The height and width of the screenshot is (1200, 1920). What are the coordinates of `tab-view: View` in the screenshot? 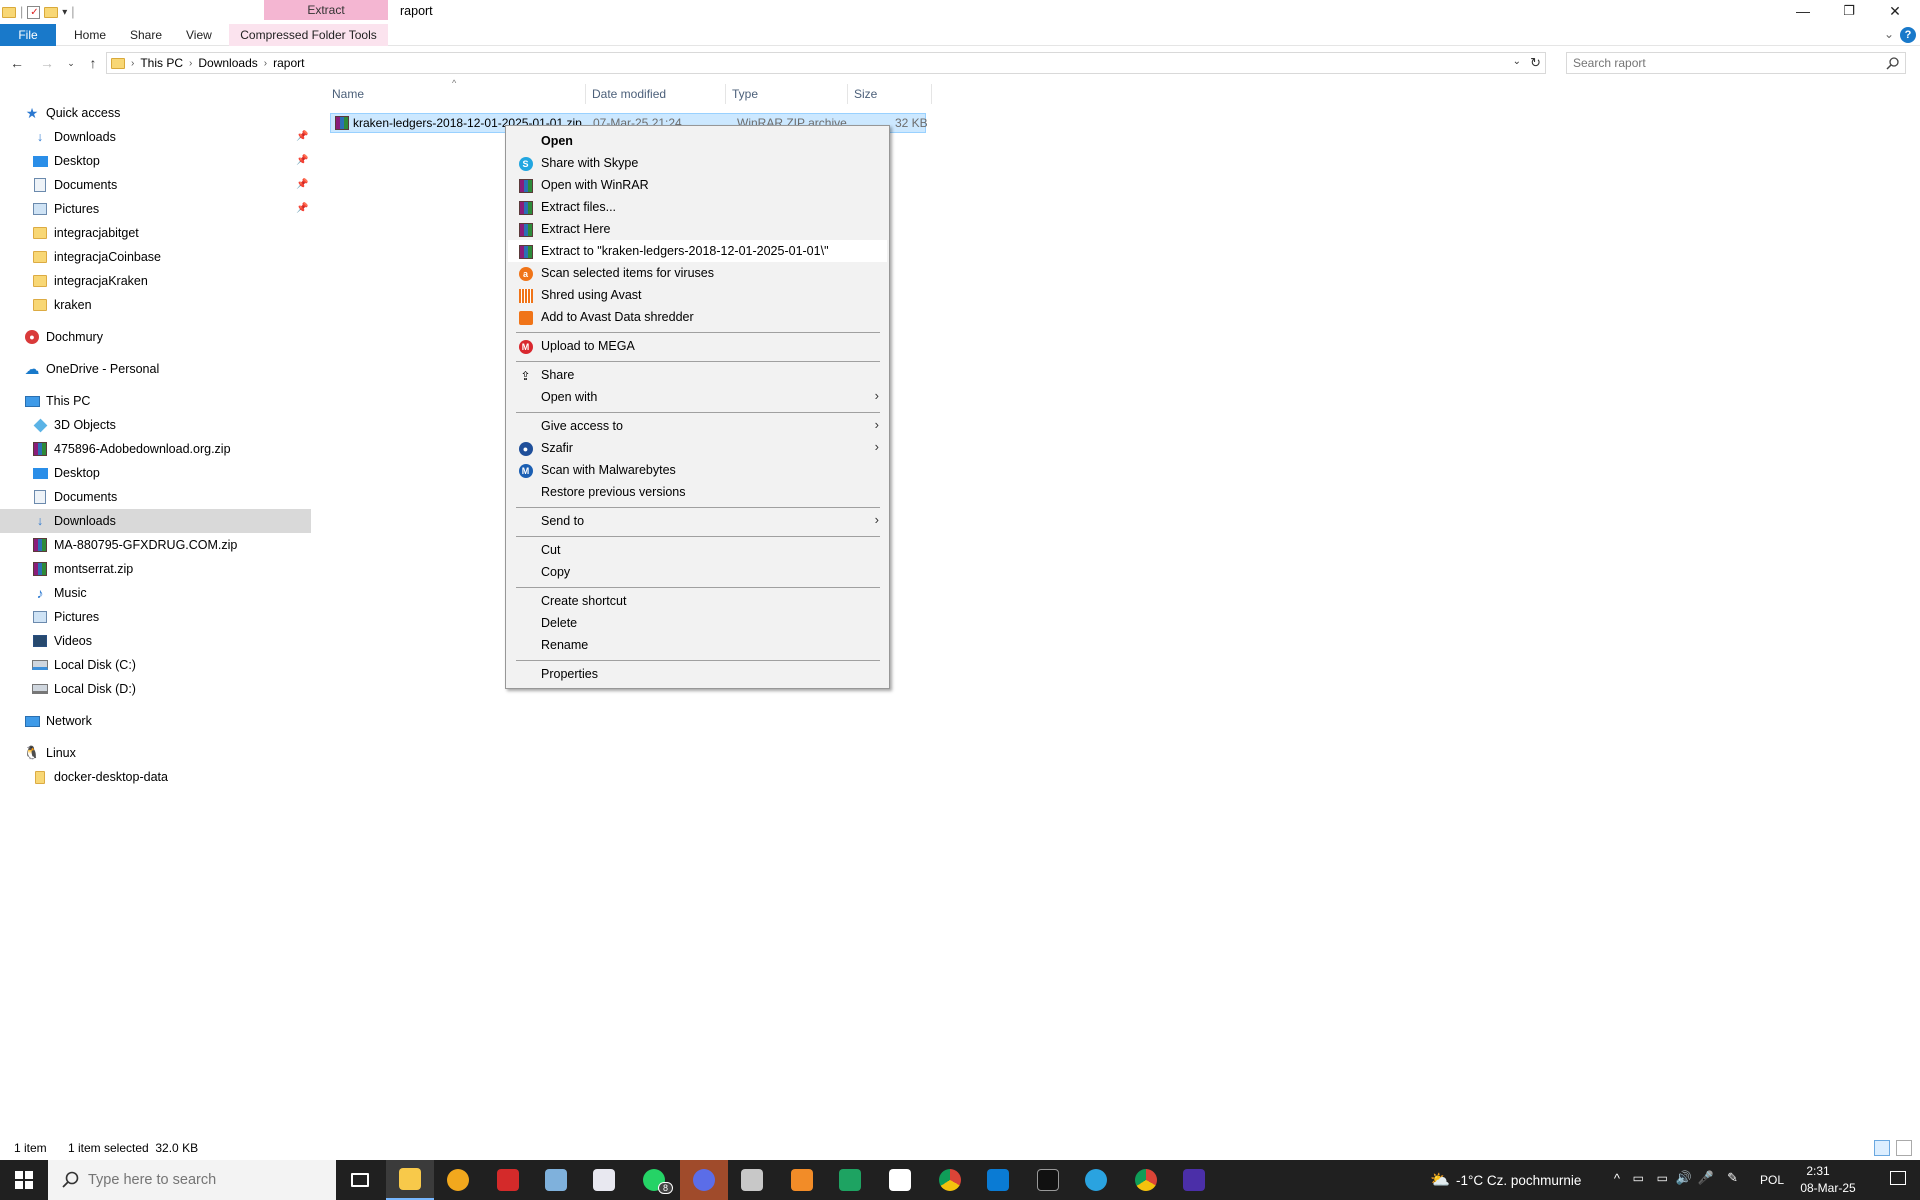 It's located at (199, 35).